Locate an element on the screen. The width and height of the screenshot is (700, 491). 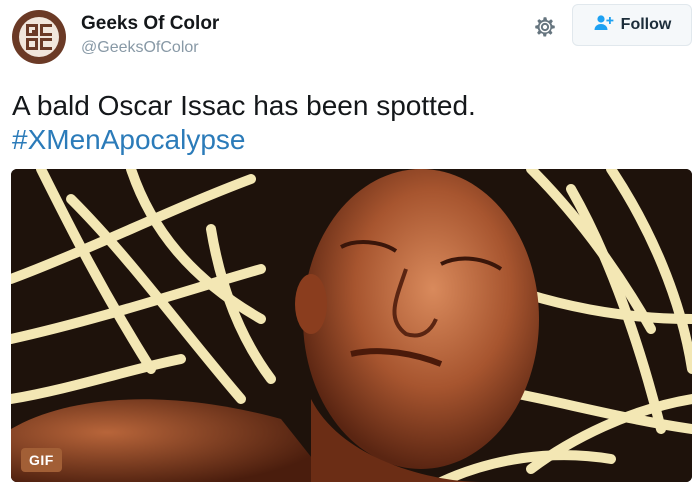
follow-button-label: Follow is located at coordinates (646, 24).